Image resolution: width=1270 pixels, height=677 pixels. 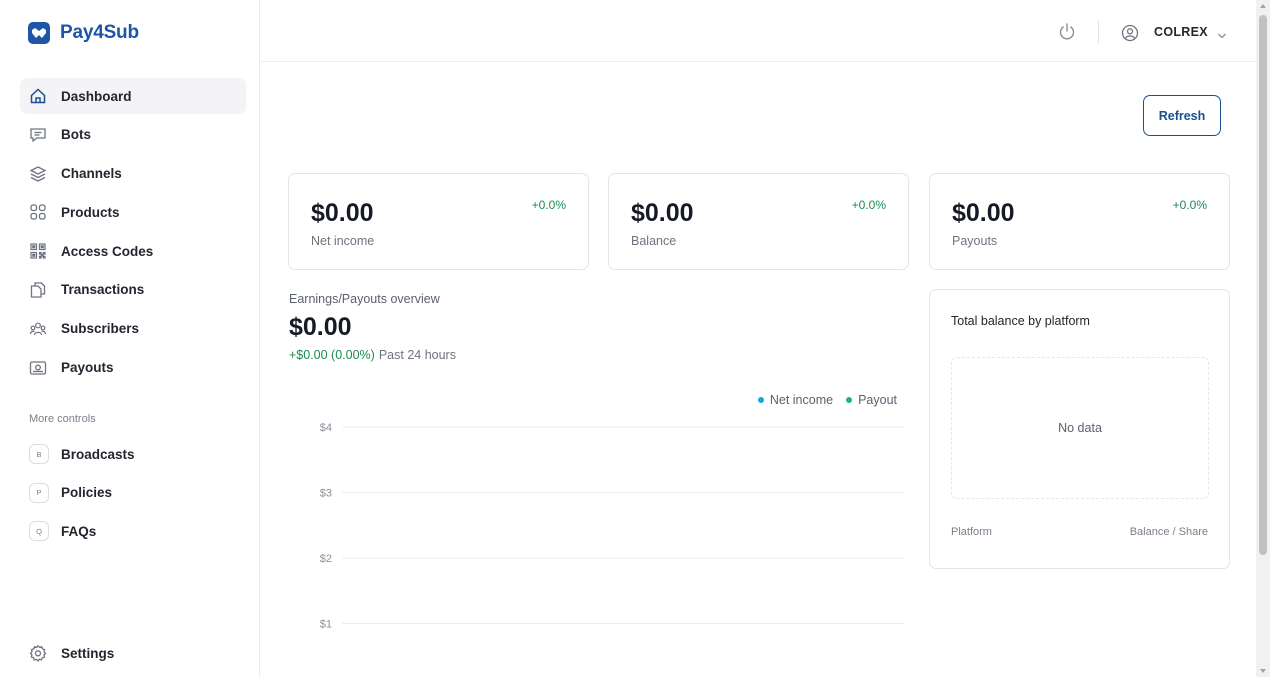 What do you see at coordinates (326, 625) in the screenshot?
I see `y-tick-label: $1` at bounding box center [326, 625].